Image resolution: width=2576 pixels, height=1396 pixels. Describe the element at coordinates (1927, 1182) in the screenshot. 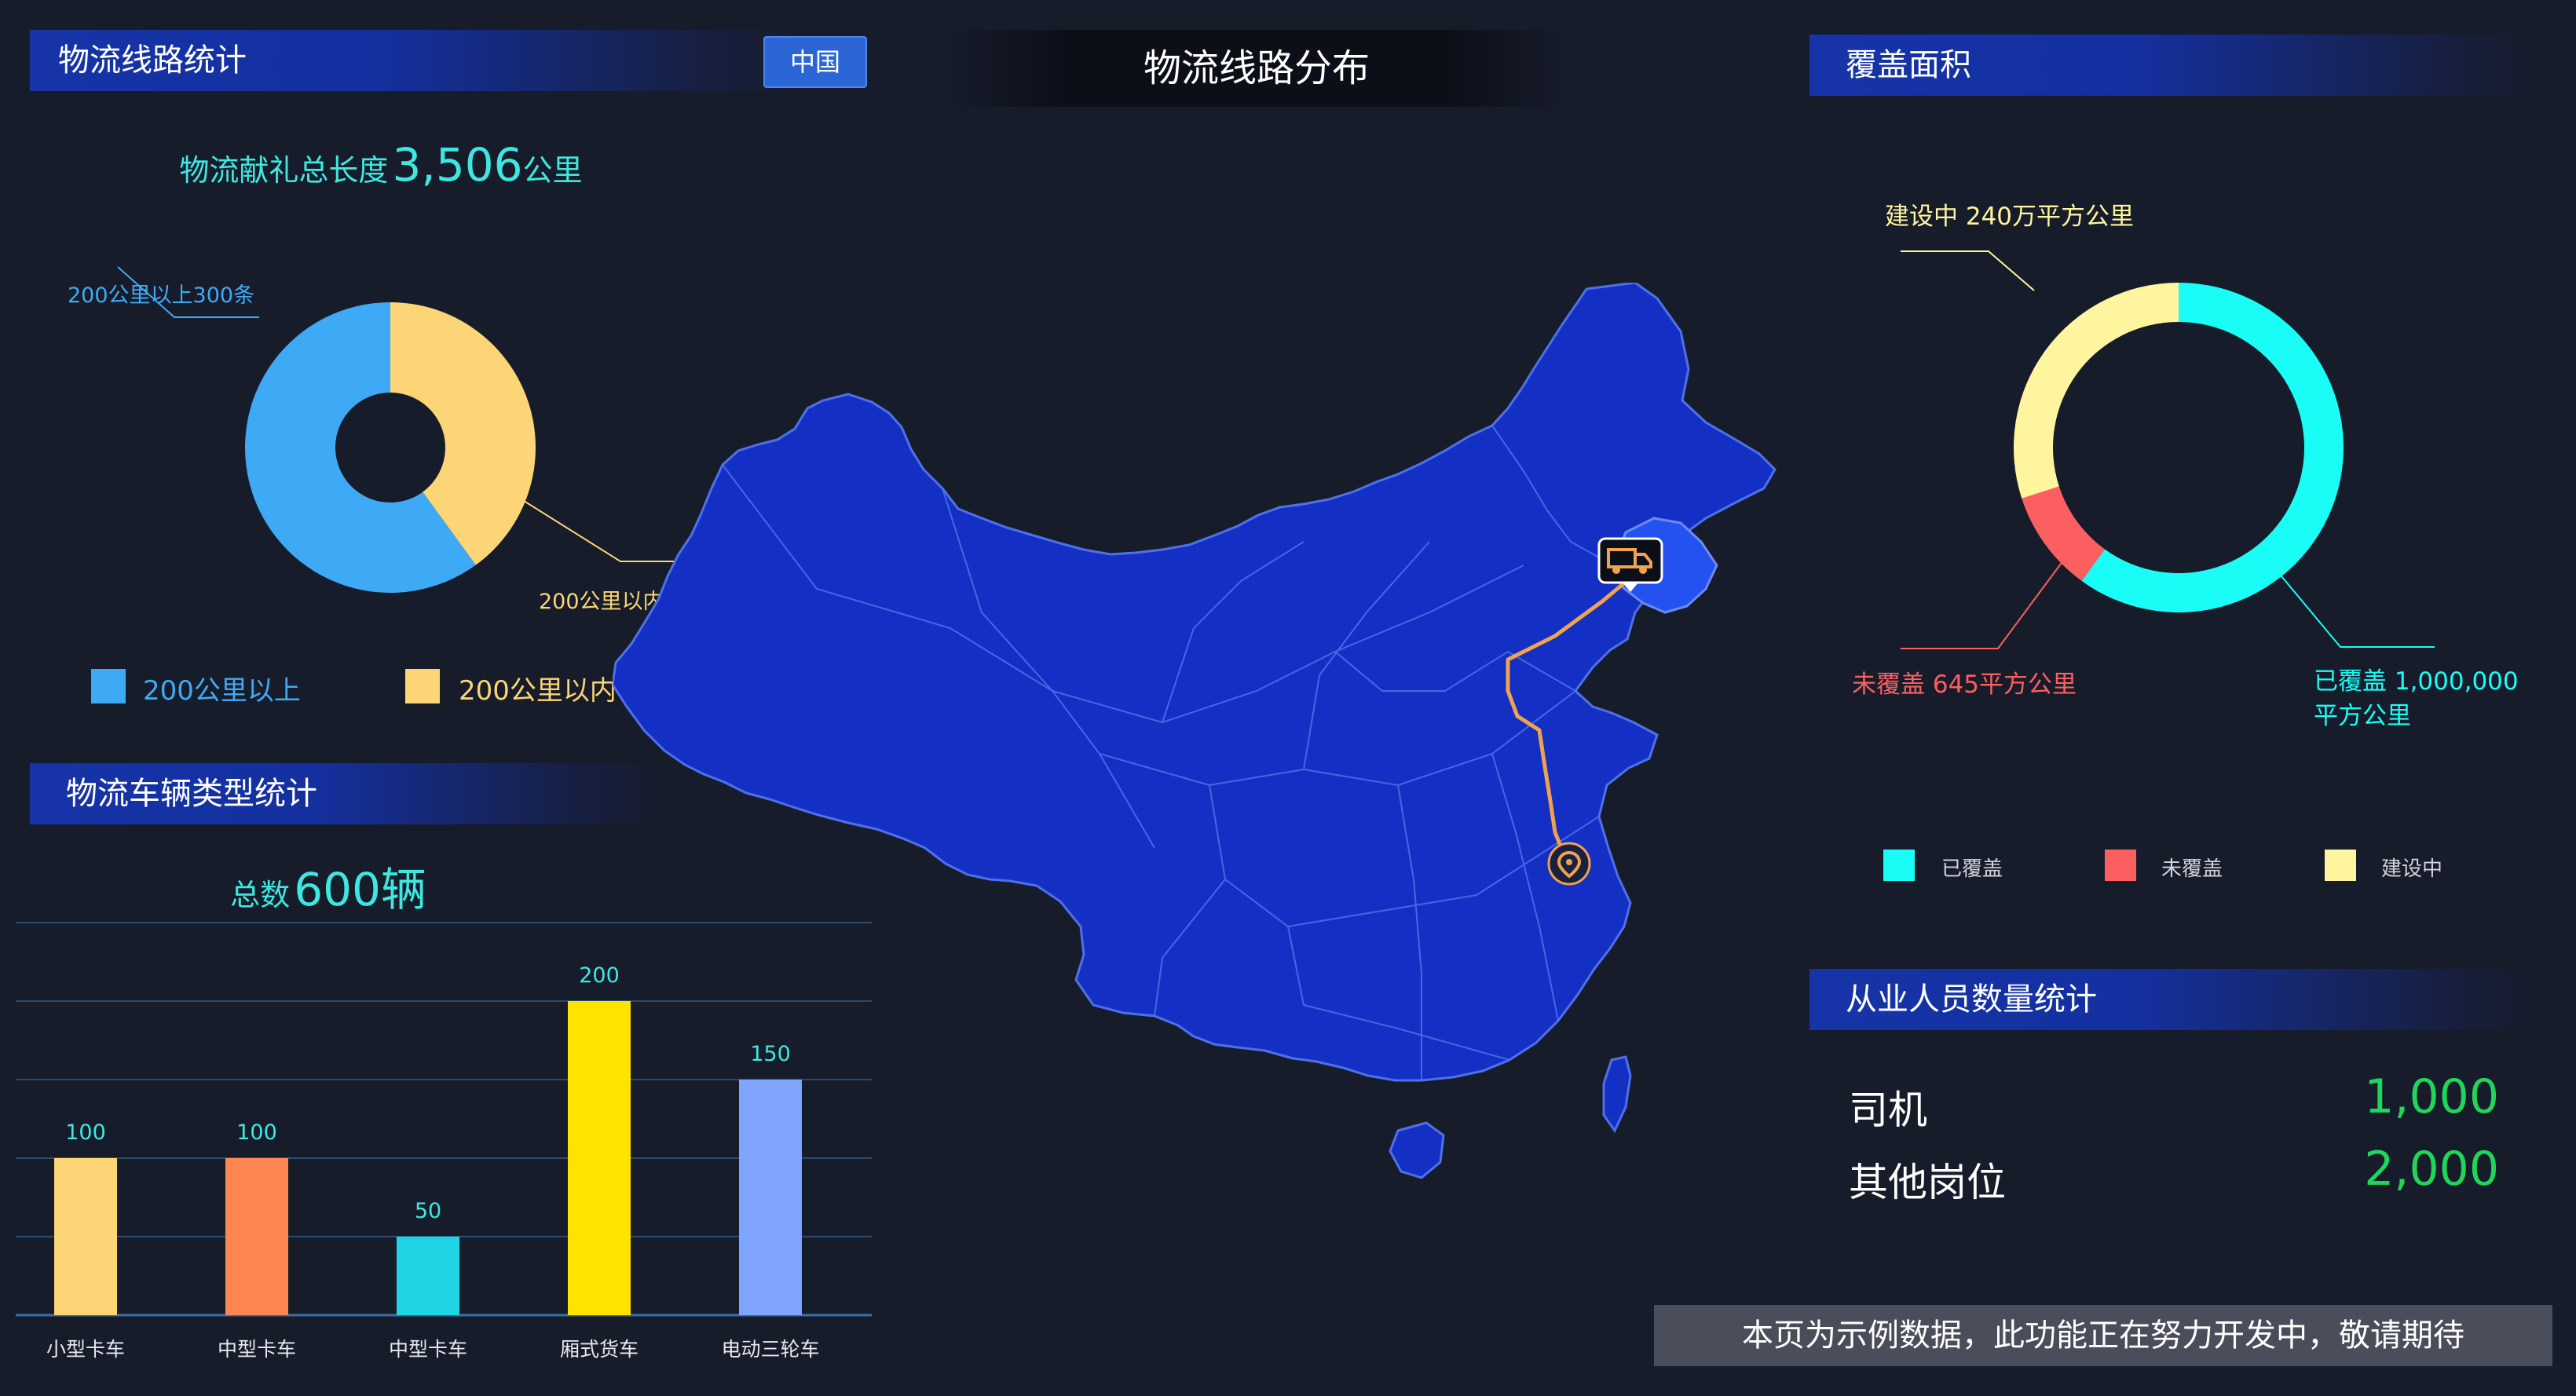

I see `staff-label-others: 其他岗位` at that location.